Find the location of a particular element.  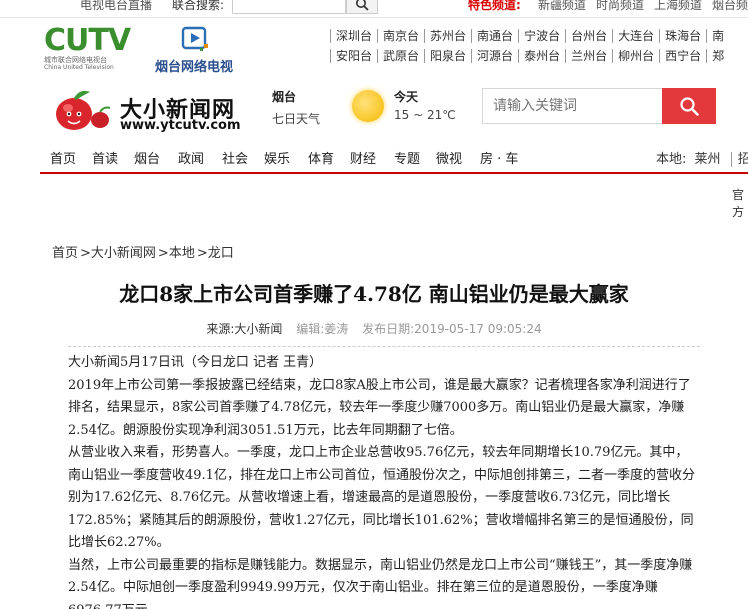

local-city-link: 招 is located at coordinates (739, 159).